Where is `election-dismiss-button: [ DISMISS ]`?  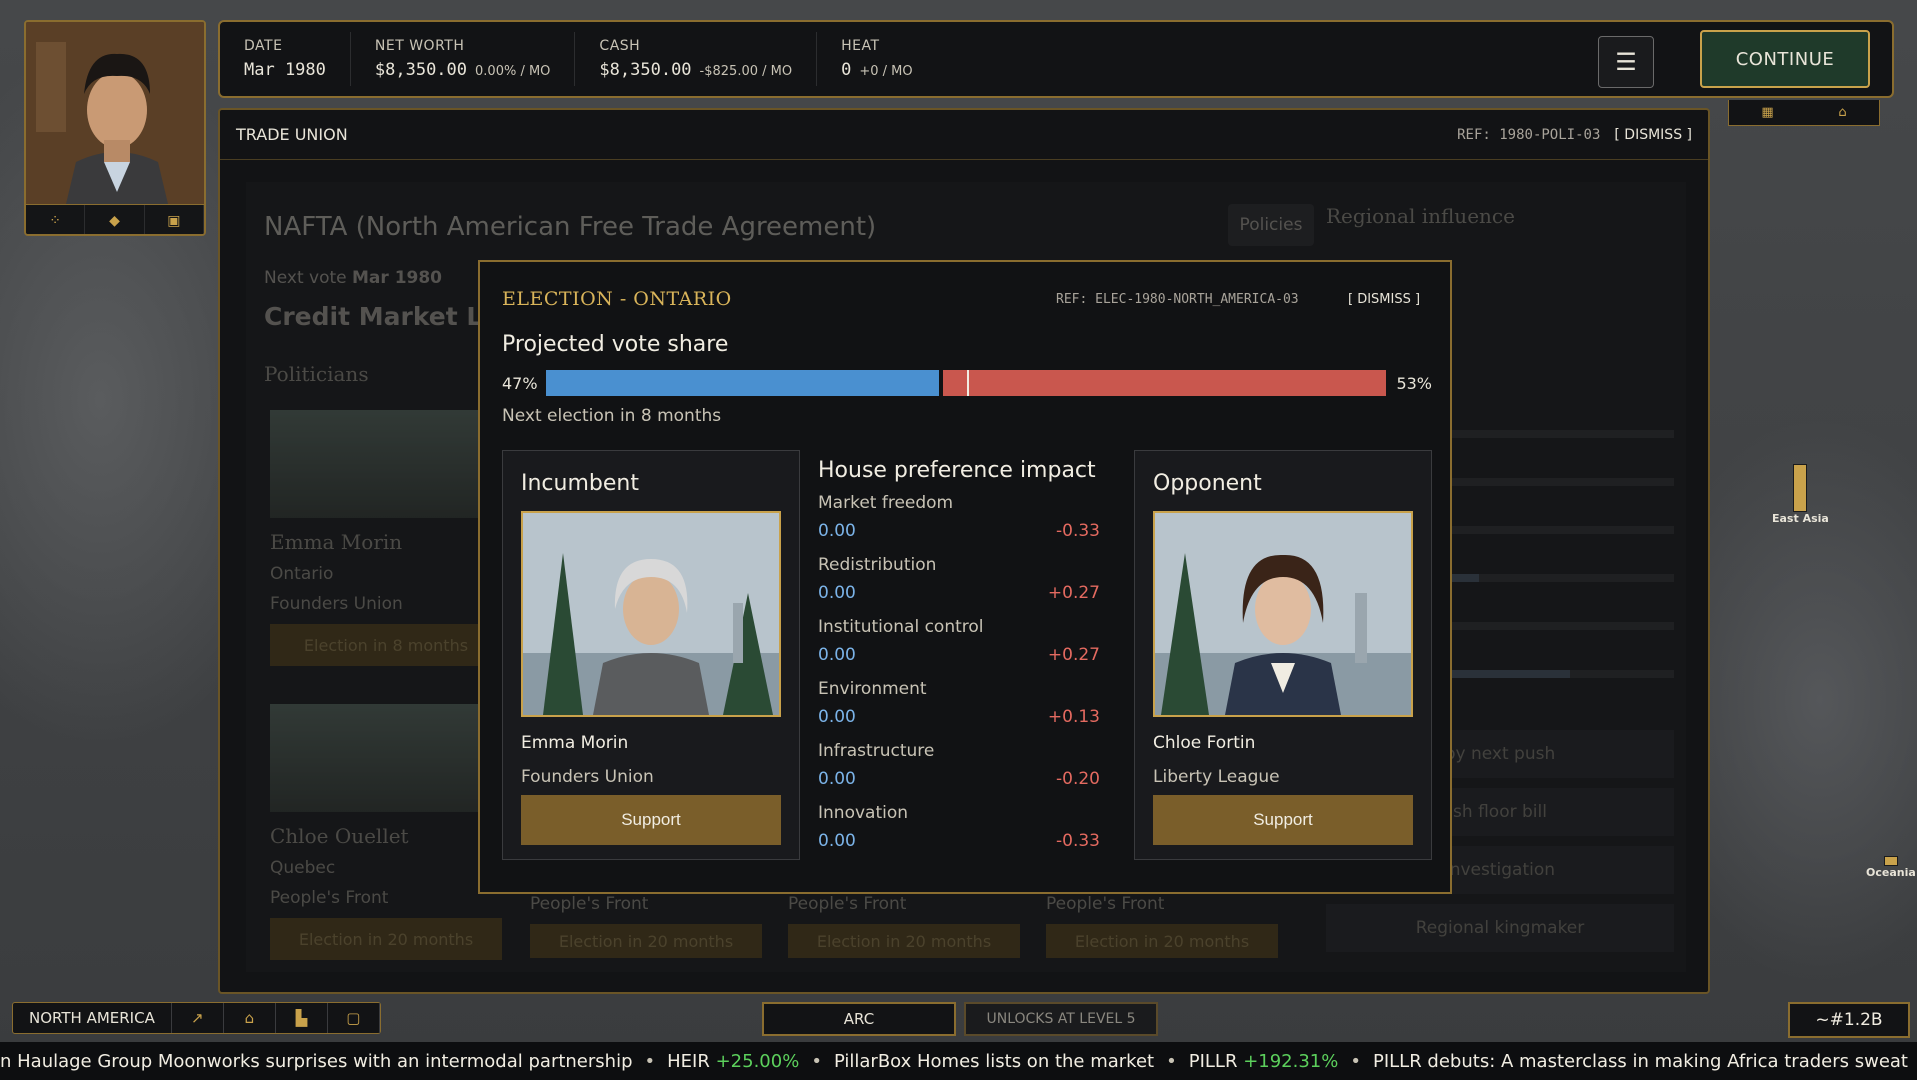
election-dismiss-button: [ DISMISS ] is located at coordinates (1384, 299).